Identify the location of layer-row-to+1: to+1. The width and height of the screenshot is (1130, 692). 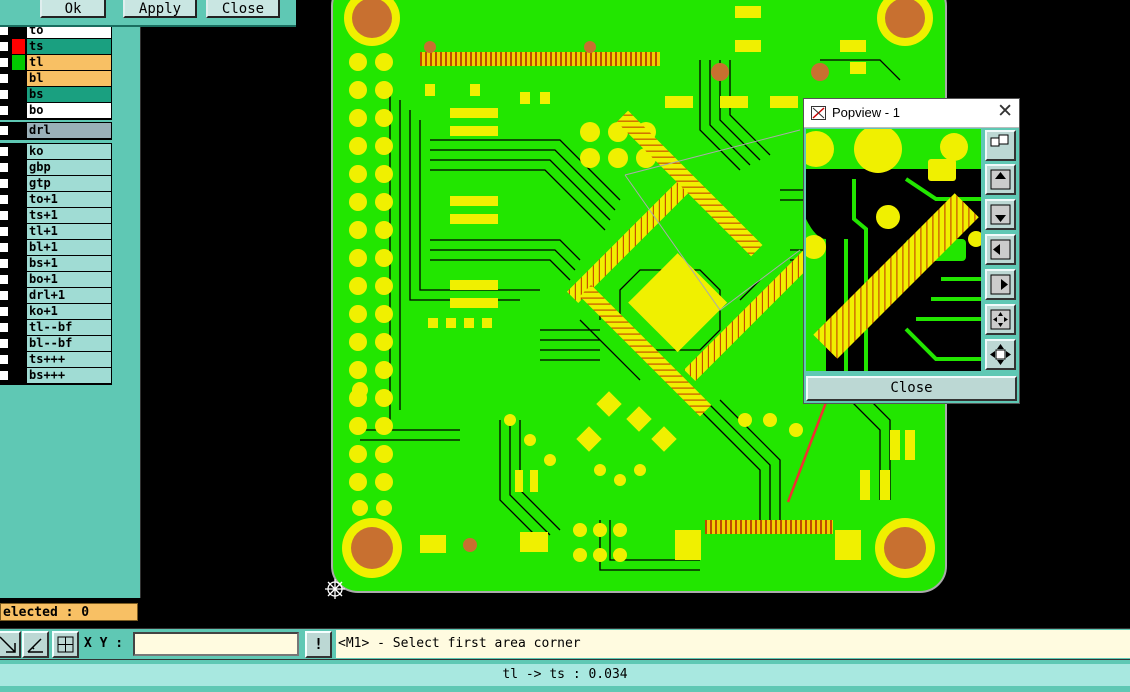
(55, 199).